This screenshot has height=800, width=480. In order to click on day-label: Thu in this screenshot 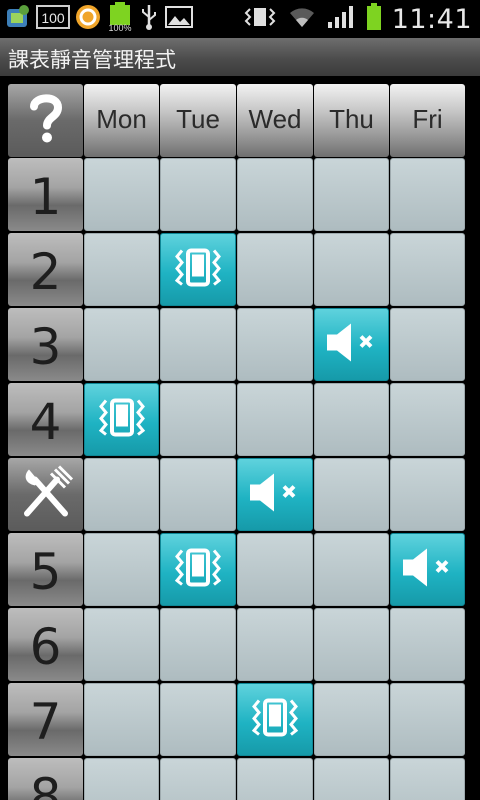, I will do `click(351, 119)`.